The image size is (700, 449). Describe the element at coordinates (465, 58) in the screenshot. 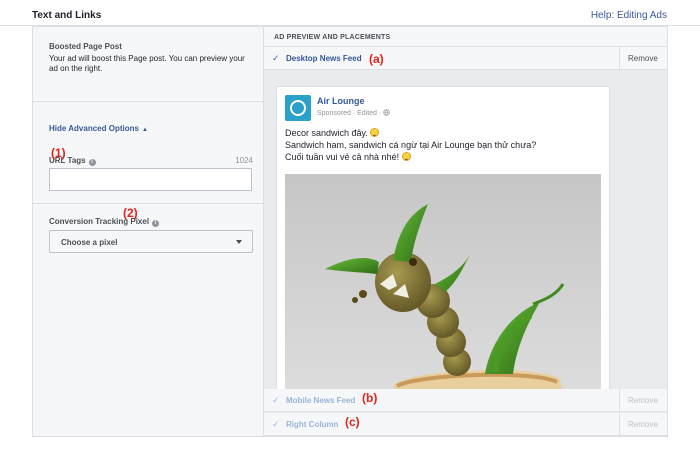

I see `placement-desktop-news-feed: ✓ Desktop News Feed Remove` at that location.